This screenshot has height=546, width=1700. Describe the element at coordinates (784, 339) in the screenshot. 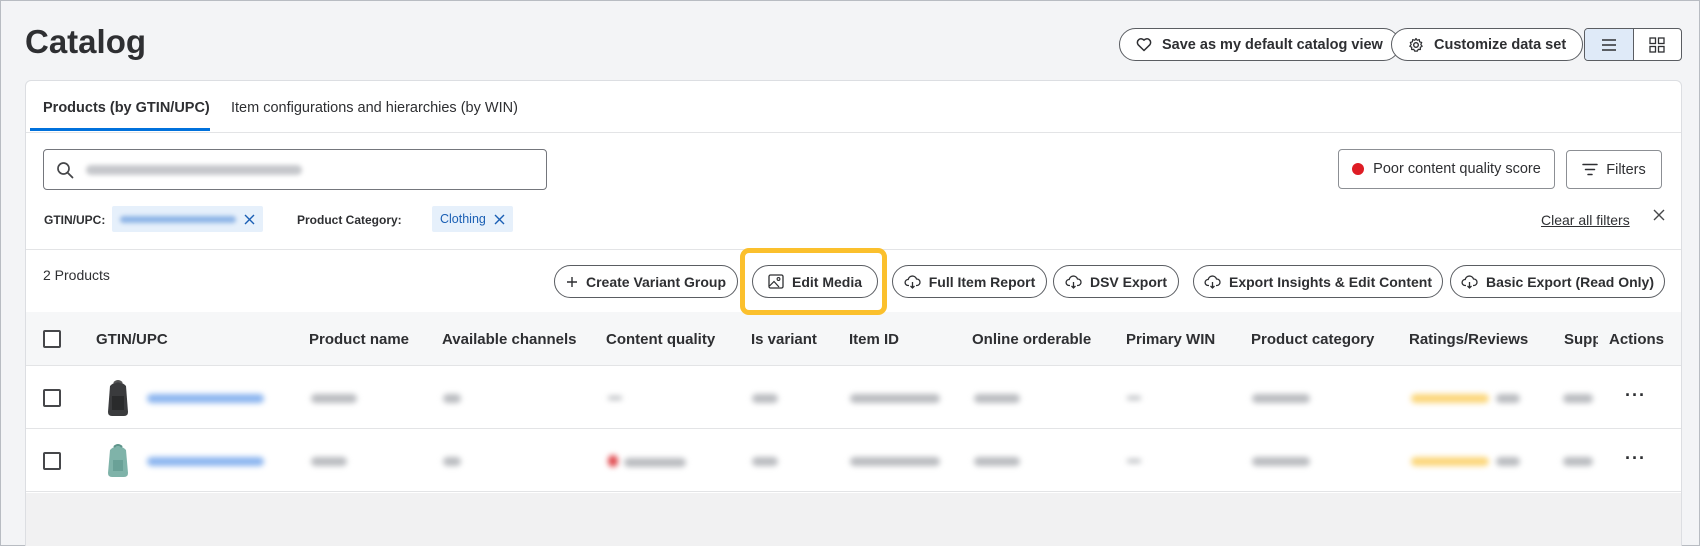

I see `column-header-is-variant: Is variant` at that location.